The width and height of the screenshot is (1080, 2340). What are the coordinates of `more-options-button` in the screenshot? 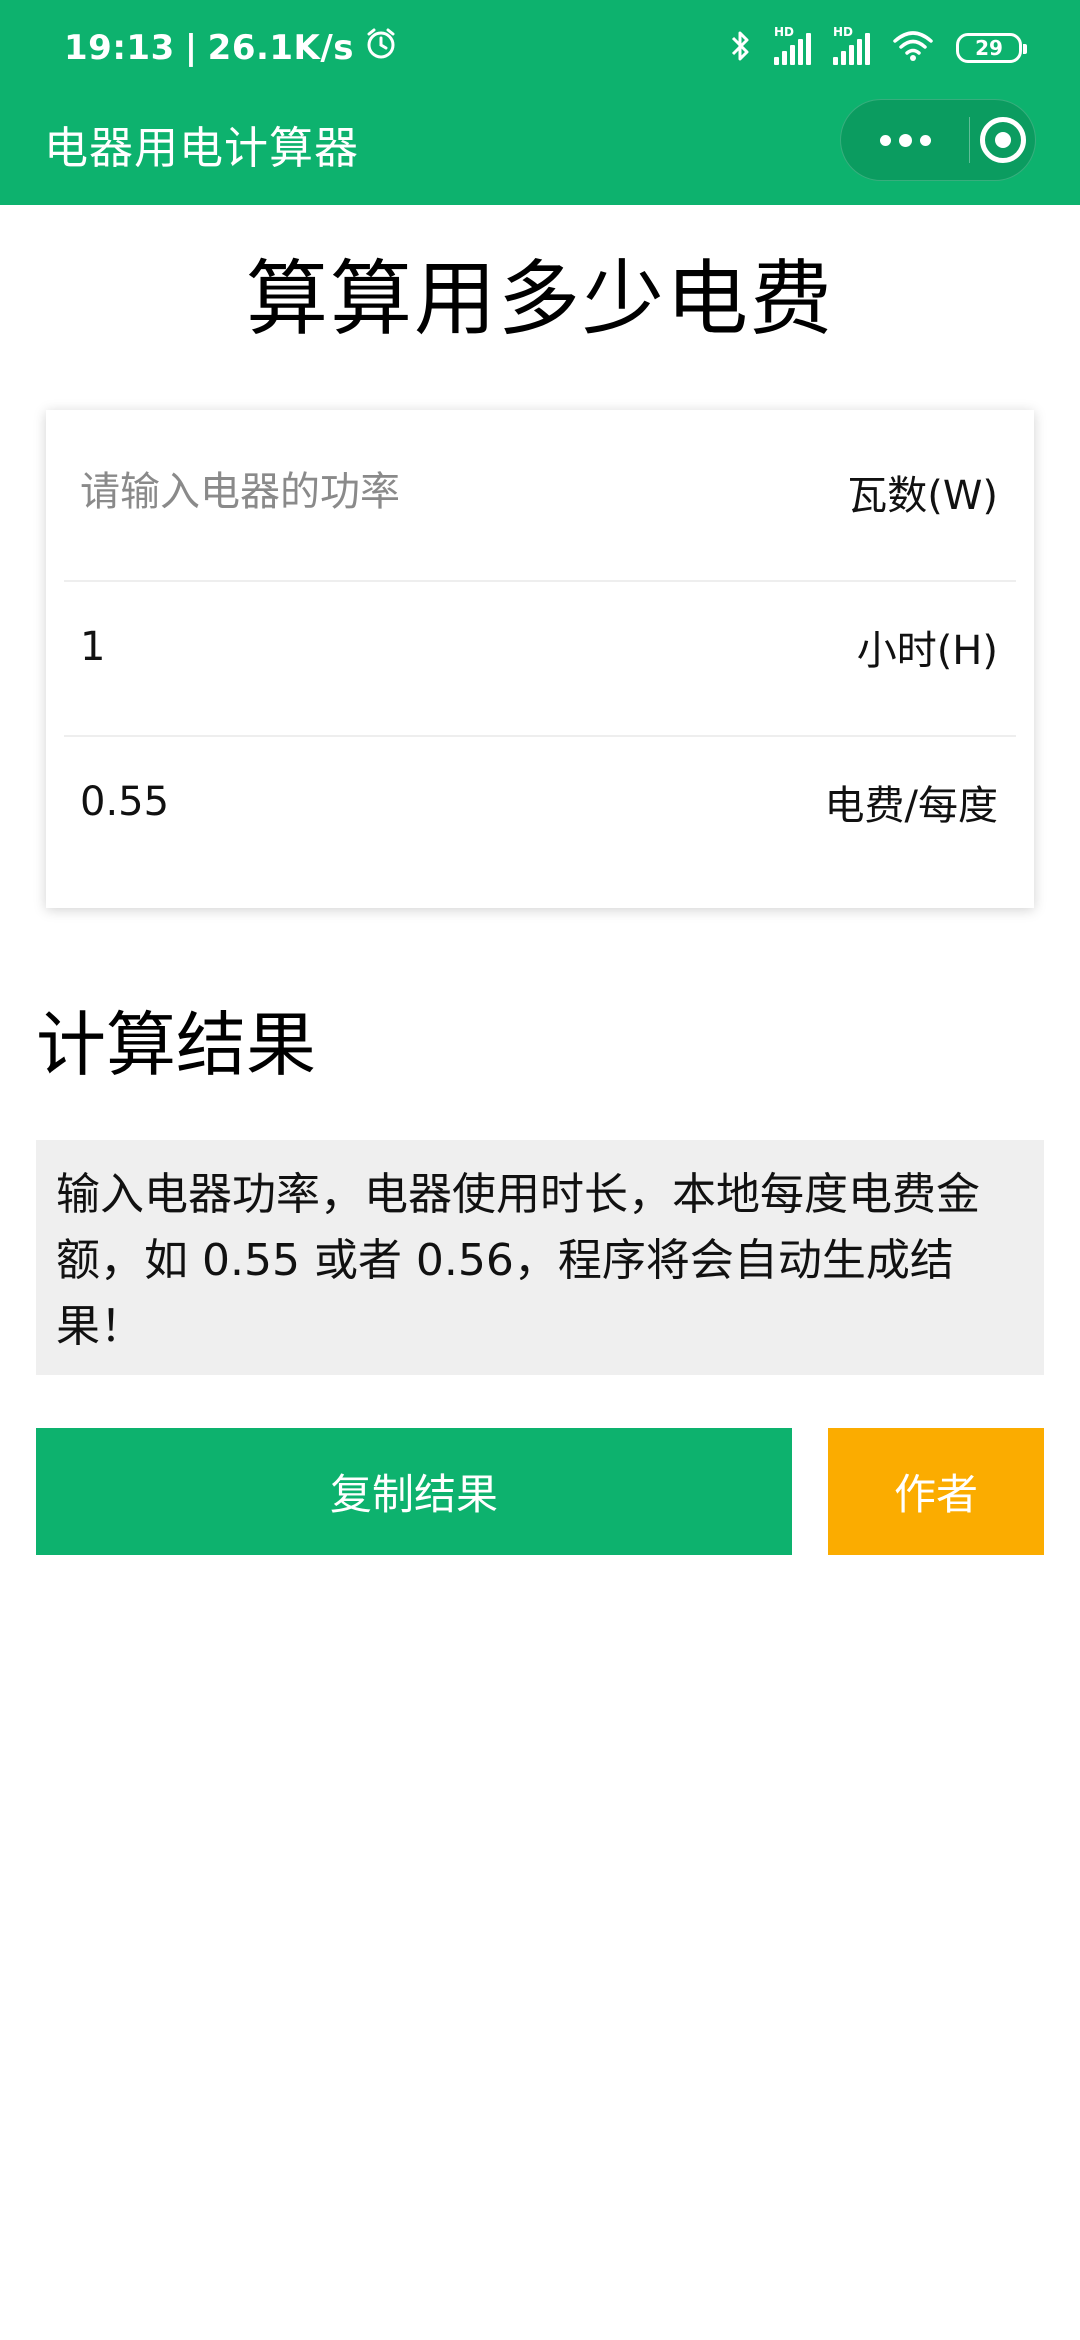 It's located at (905, 140).